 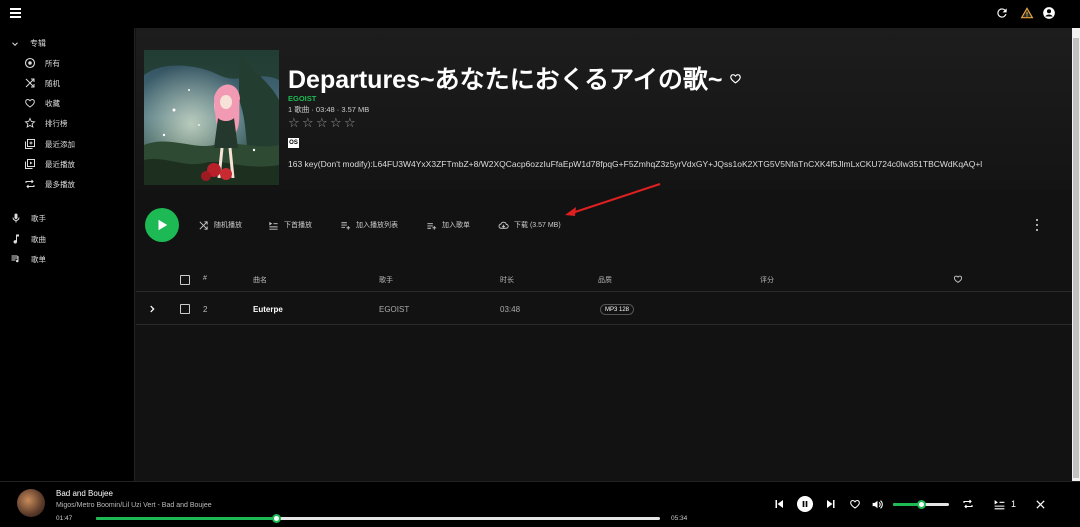 I want to click on volume-button, so click(x=877, y=504).